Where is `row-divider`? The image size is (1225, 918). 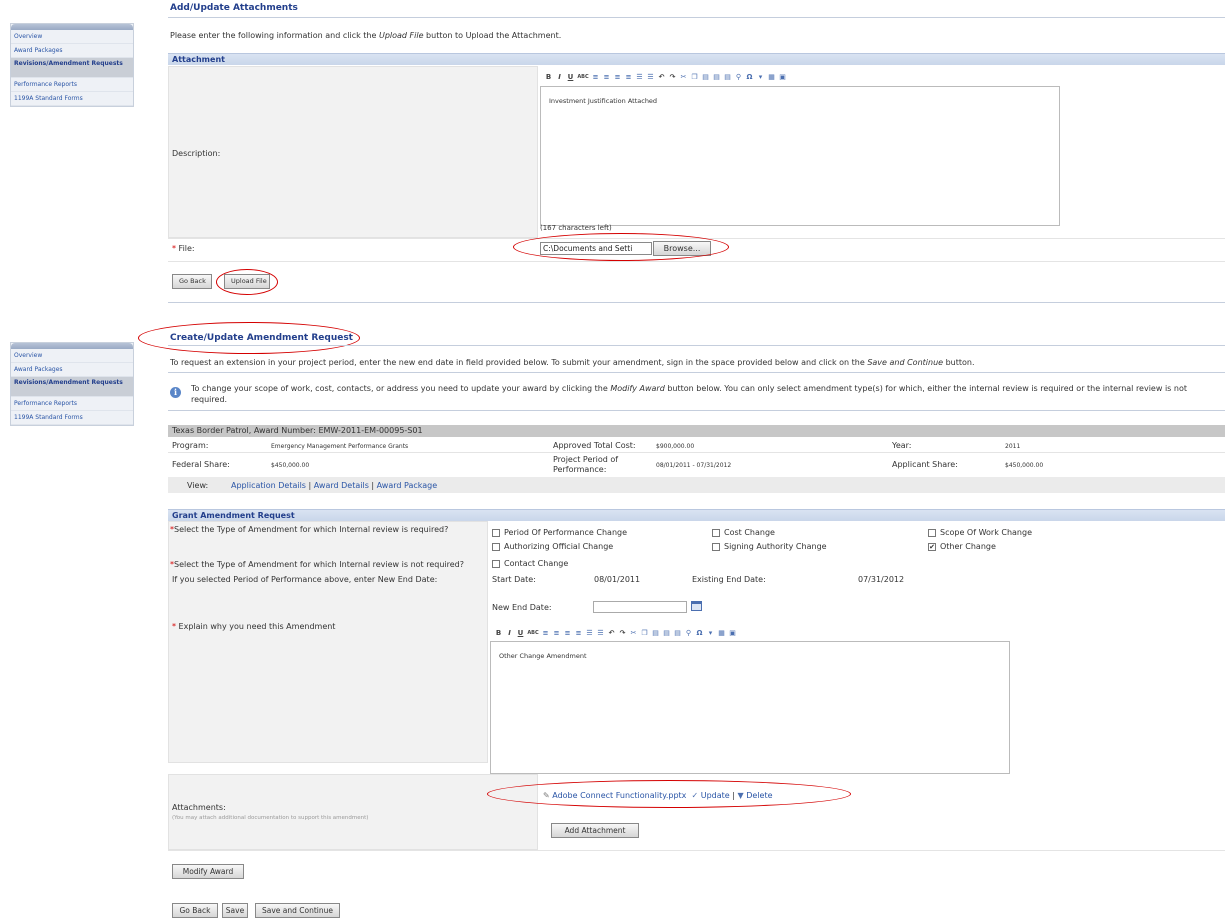 row-divider is located at coordinates (696, 261).